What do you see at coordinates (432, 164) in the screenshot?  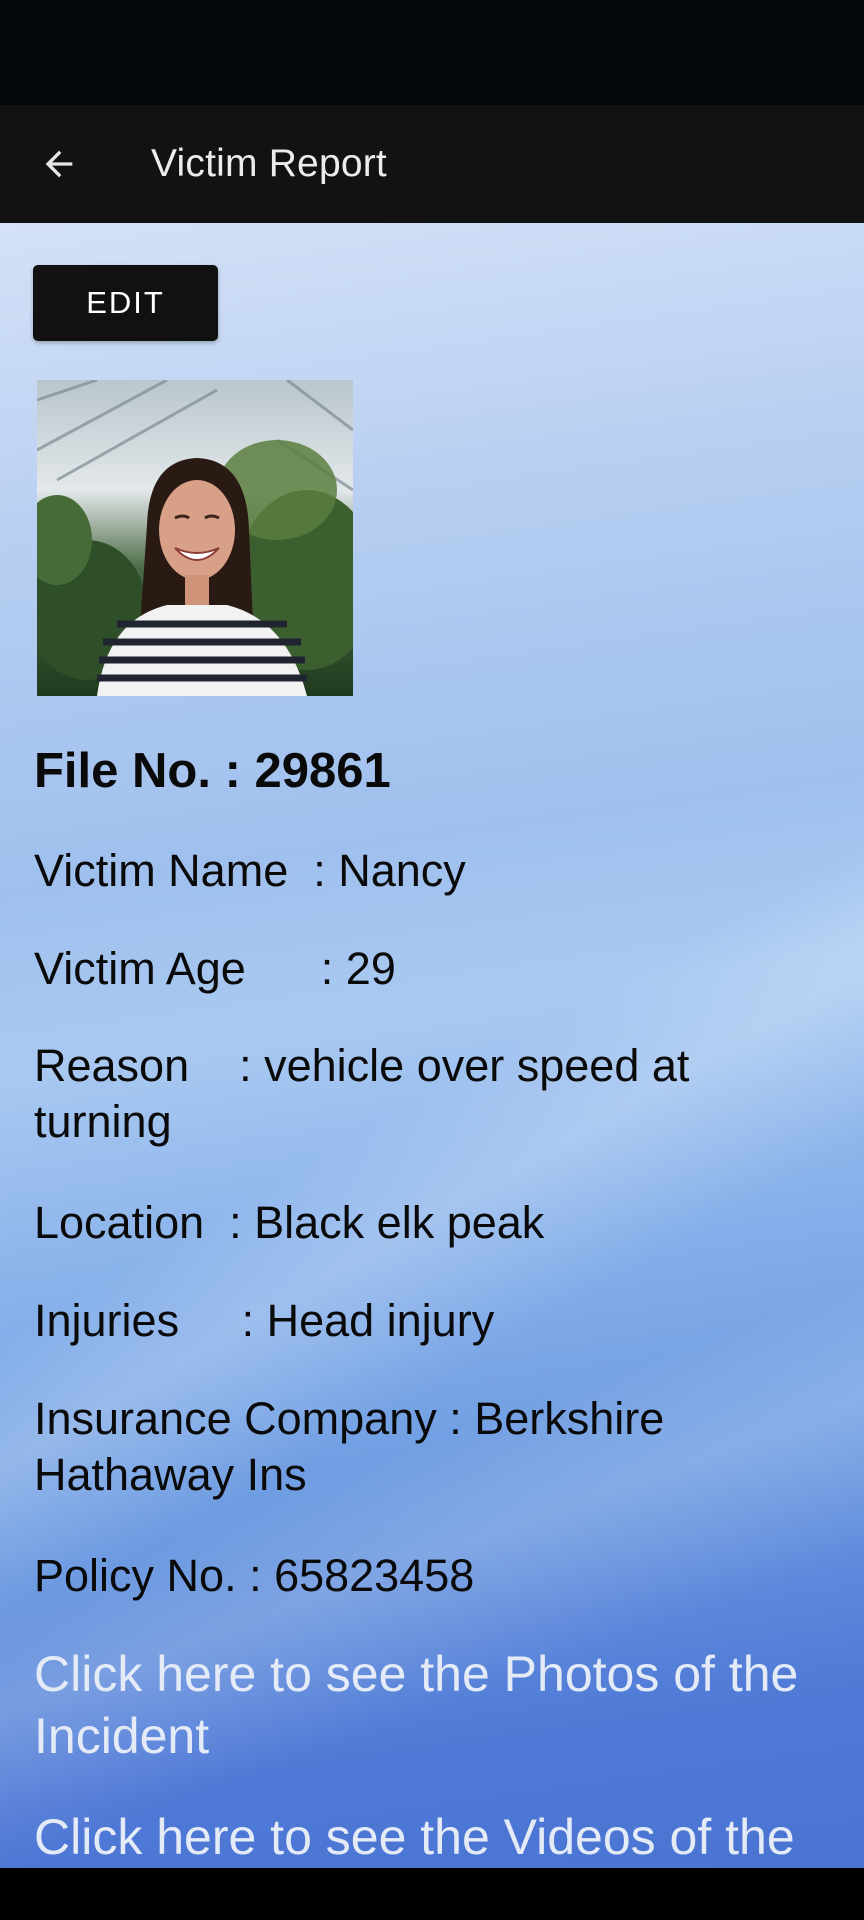 I see `app-bar: Victim Report` at bounding box center [432, 164].